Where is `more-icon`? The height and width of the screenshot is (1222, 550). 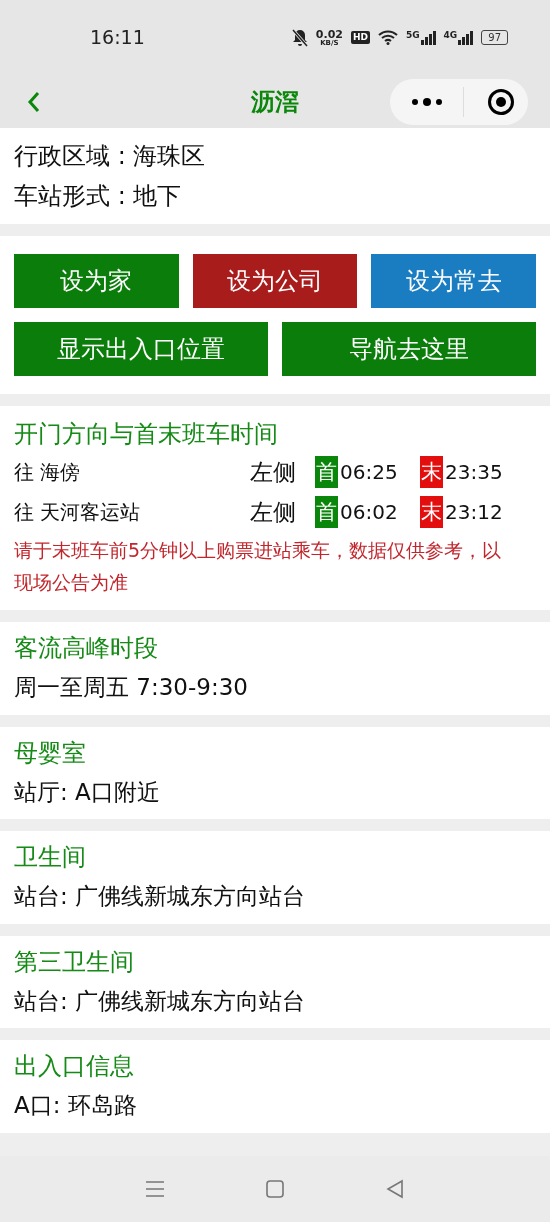
more-icon is located at coordinates (427, 101).